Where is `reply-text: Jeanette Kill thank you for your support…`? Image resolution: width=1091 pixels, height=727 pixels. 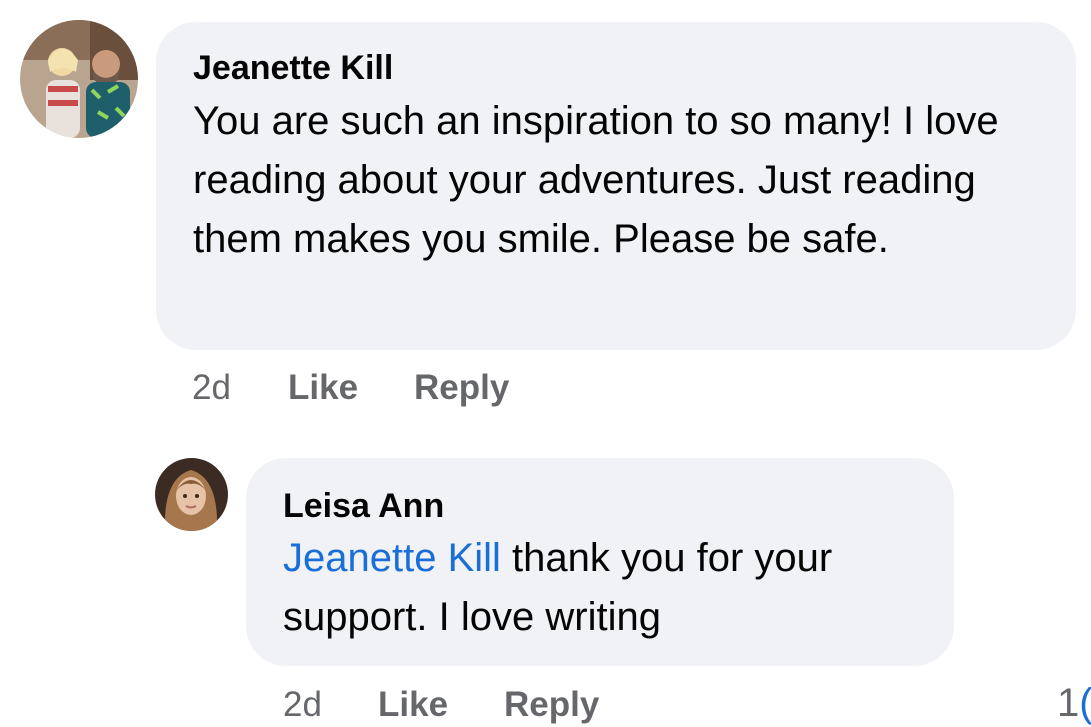 reply-text: Jeanette Kill thank you for your support… is located at coordinates (600, 588).